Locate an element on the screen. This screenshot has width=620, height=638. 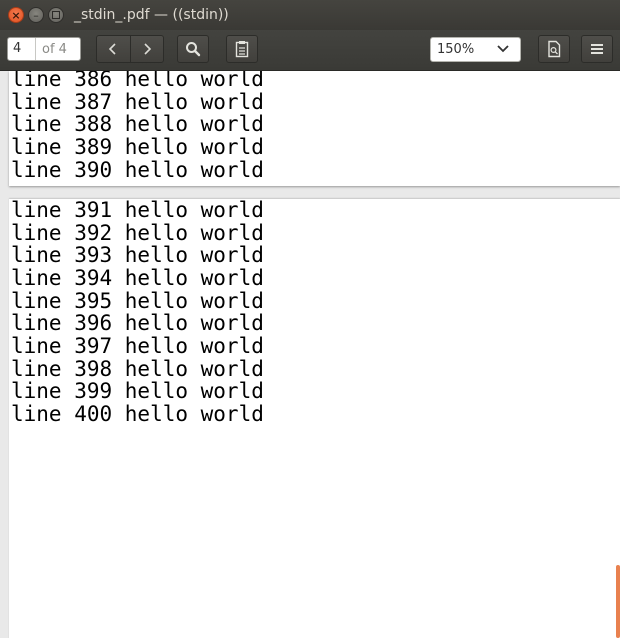
annotations-button is located at coordinates (242, 49).